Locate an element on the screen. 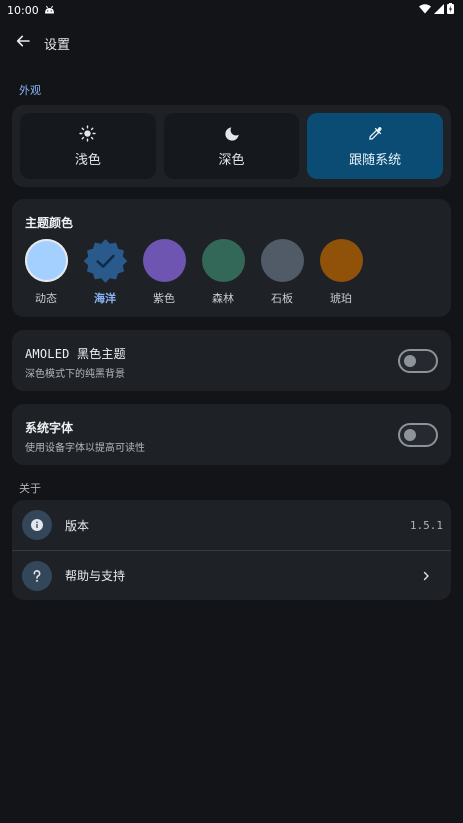 This screenshot has width=463, height=823. about-card: 版本 1.5.1 帮助与支持 is located at coordinates (231, 550).